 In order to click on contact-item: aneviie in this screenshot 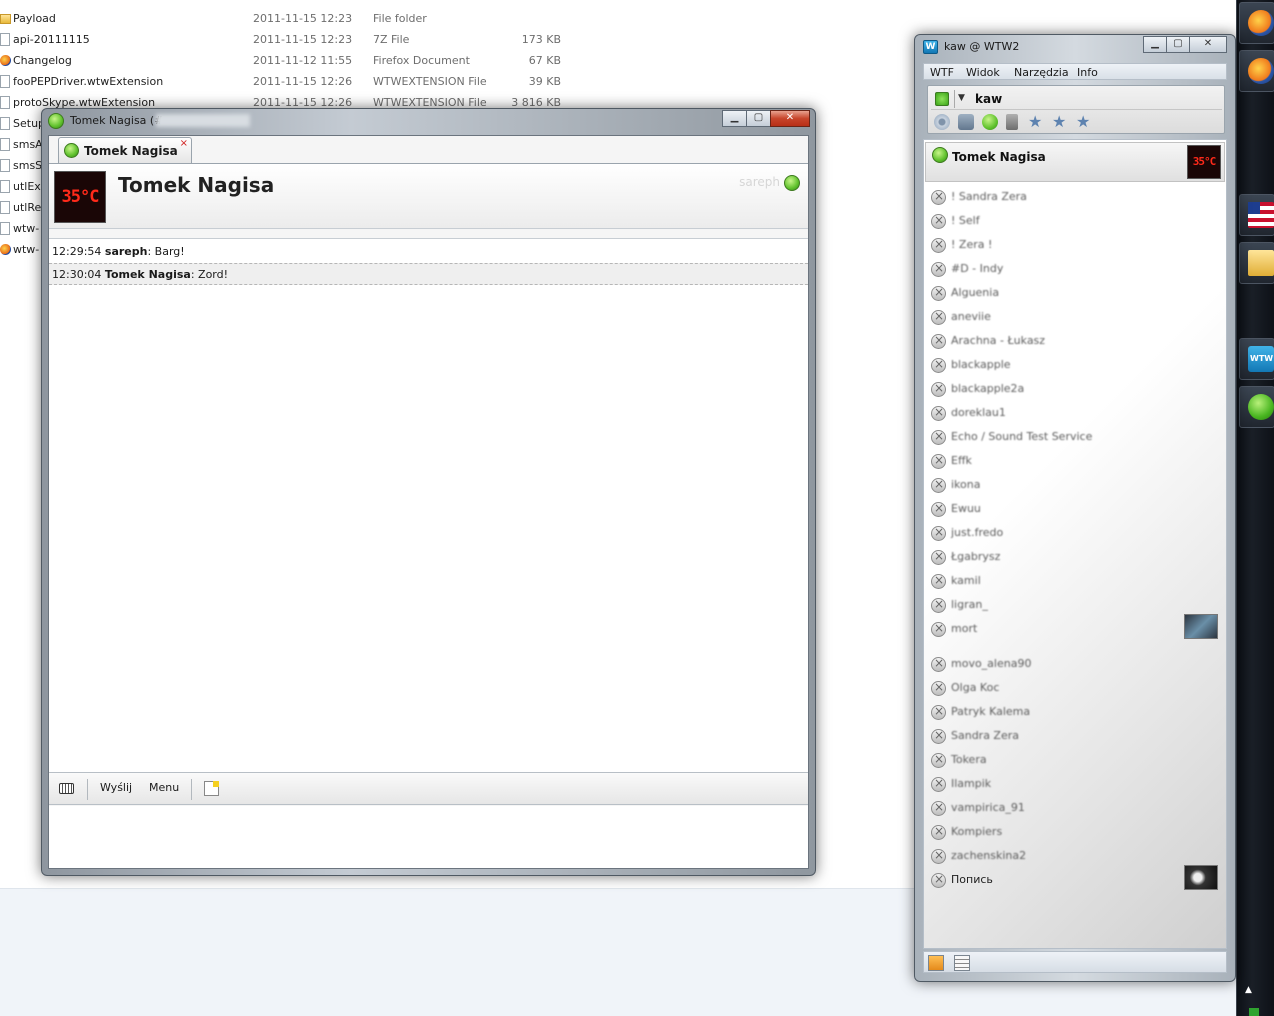, I will do `click(1075, 318)`.